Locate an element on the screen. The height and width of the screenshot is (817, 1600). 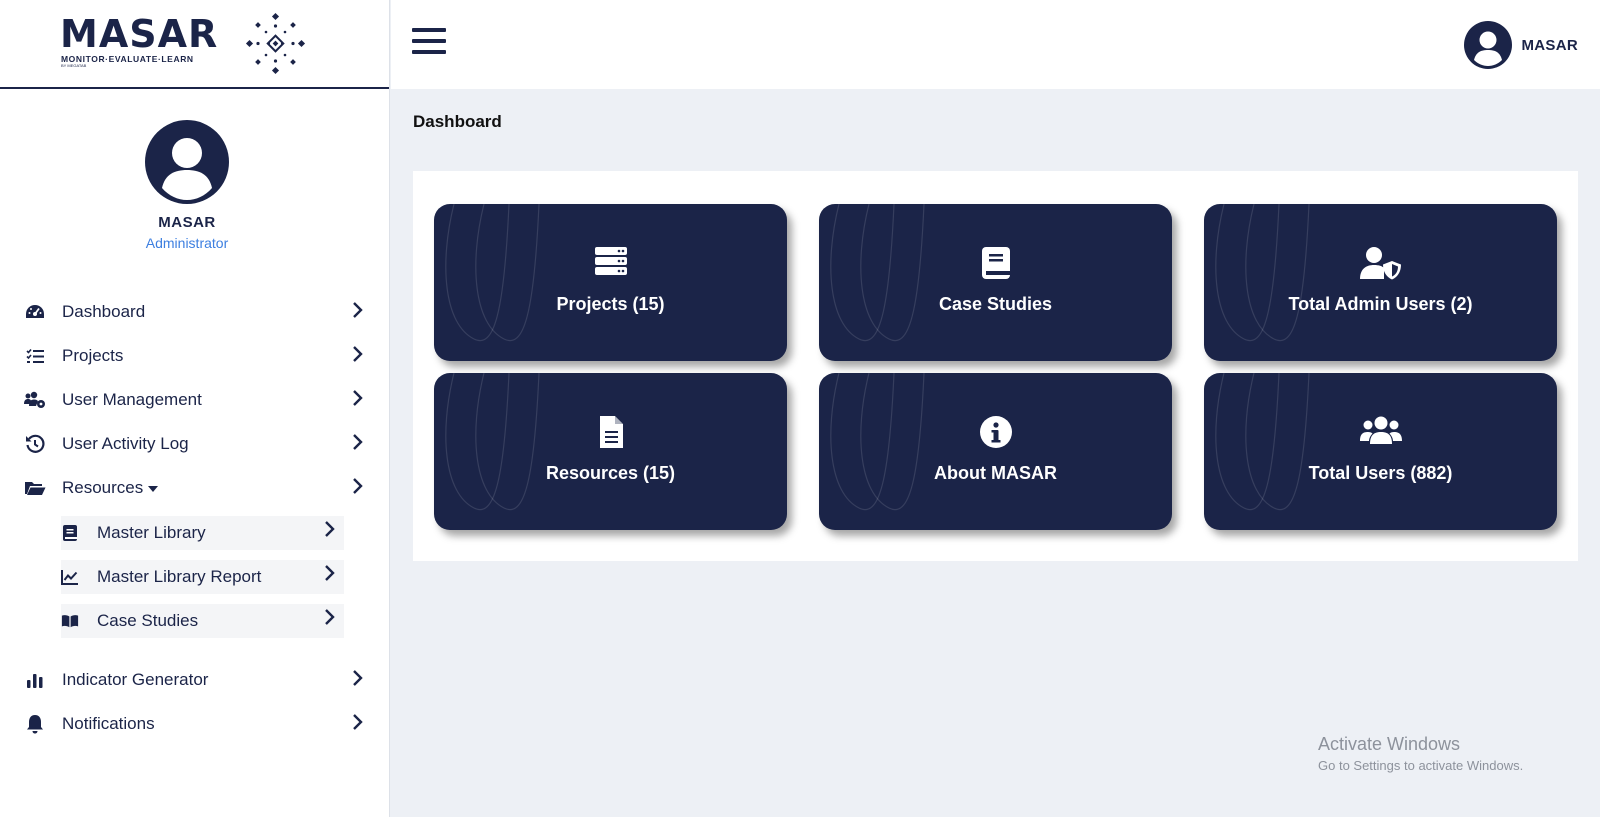
users-icon is located at coordinates (1380, 432).